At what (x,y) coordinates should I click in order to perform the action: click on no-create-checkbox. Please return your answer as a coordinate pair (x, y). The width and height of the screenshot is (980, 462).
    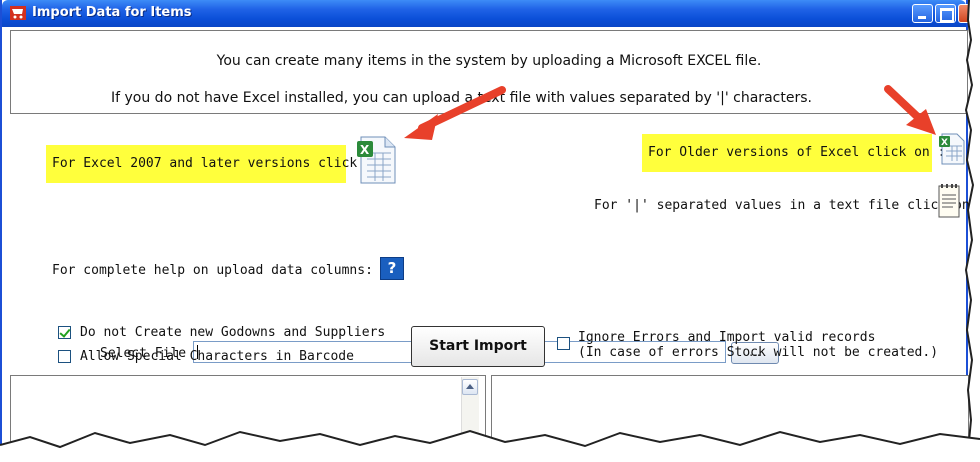
    Looking at the image, I should click on (64, 332).